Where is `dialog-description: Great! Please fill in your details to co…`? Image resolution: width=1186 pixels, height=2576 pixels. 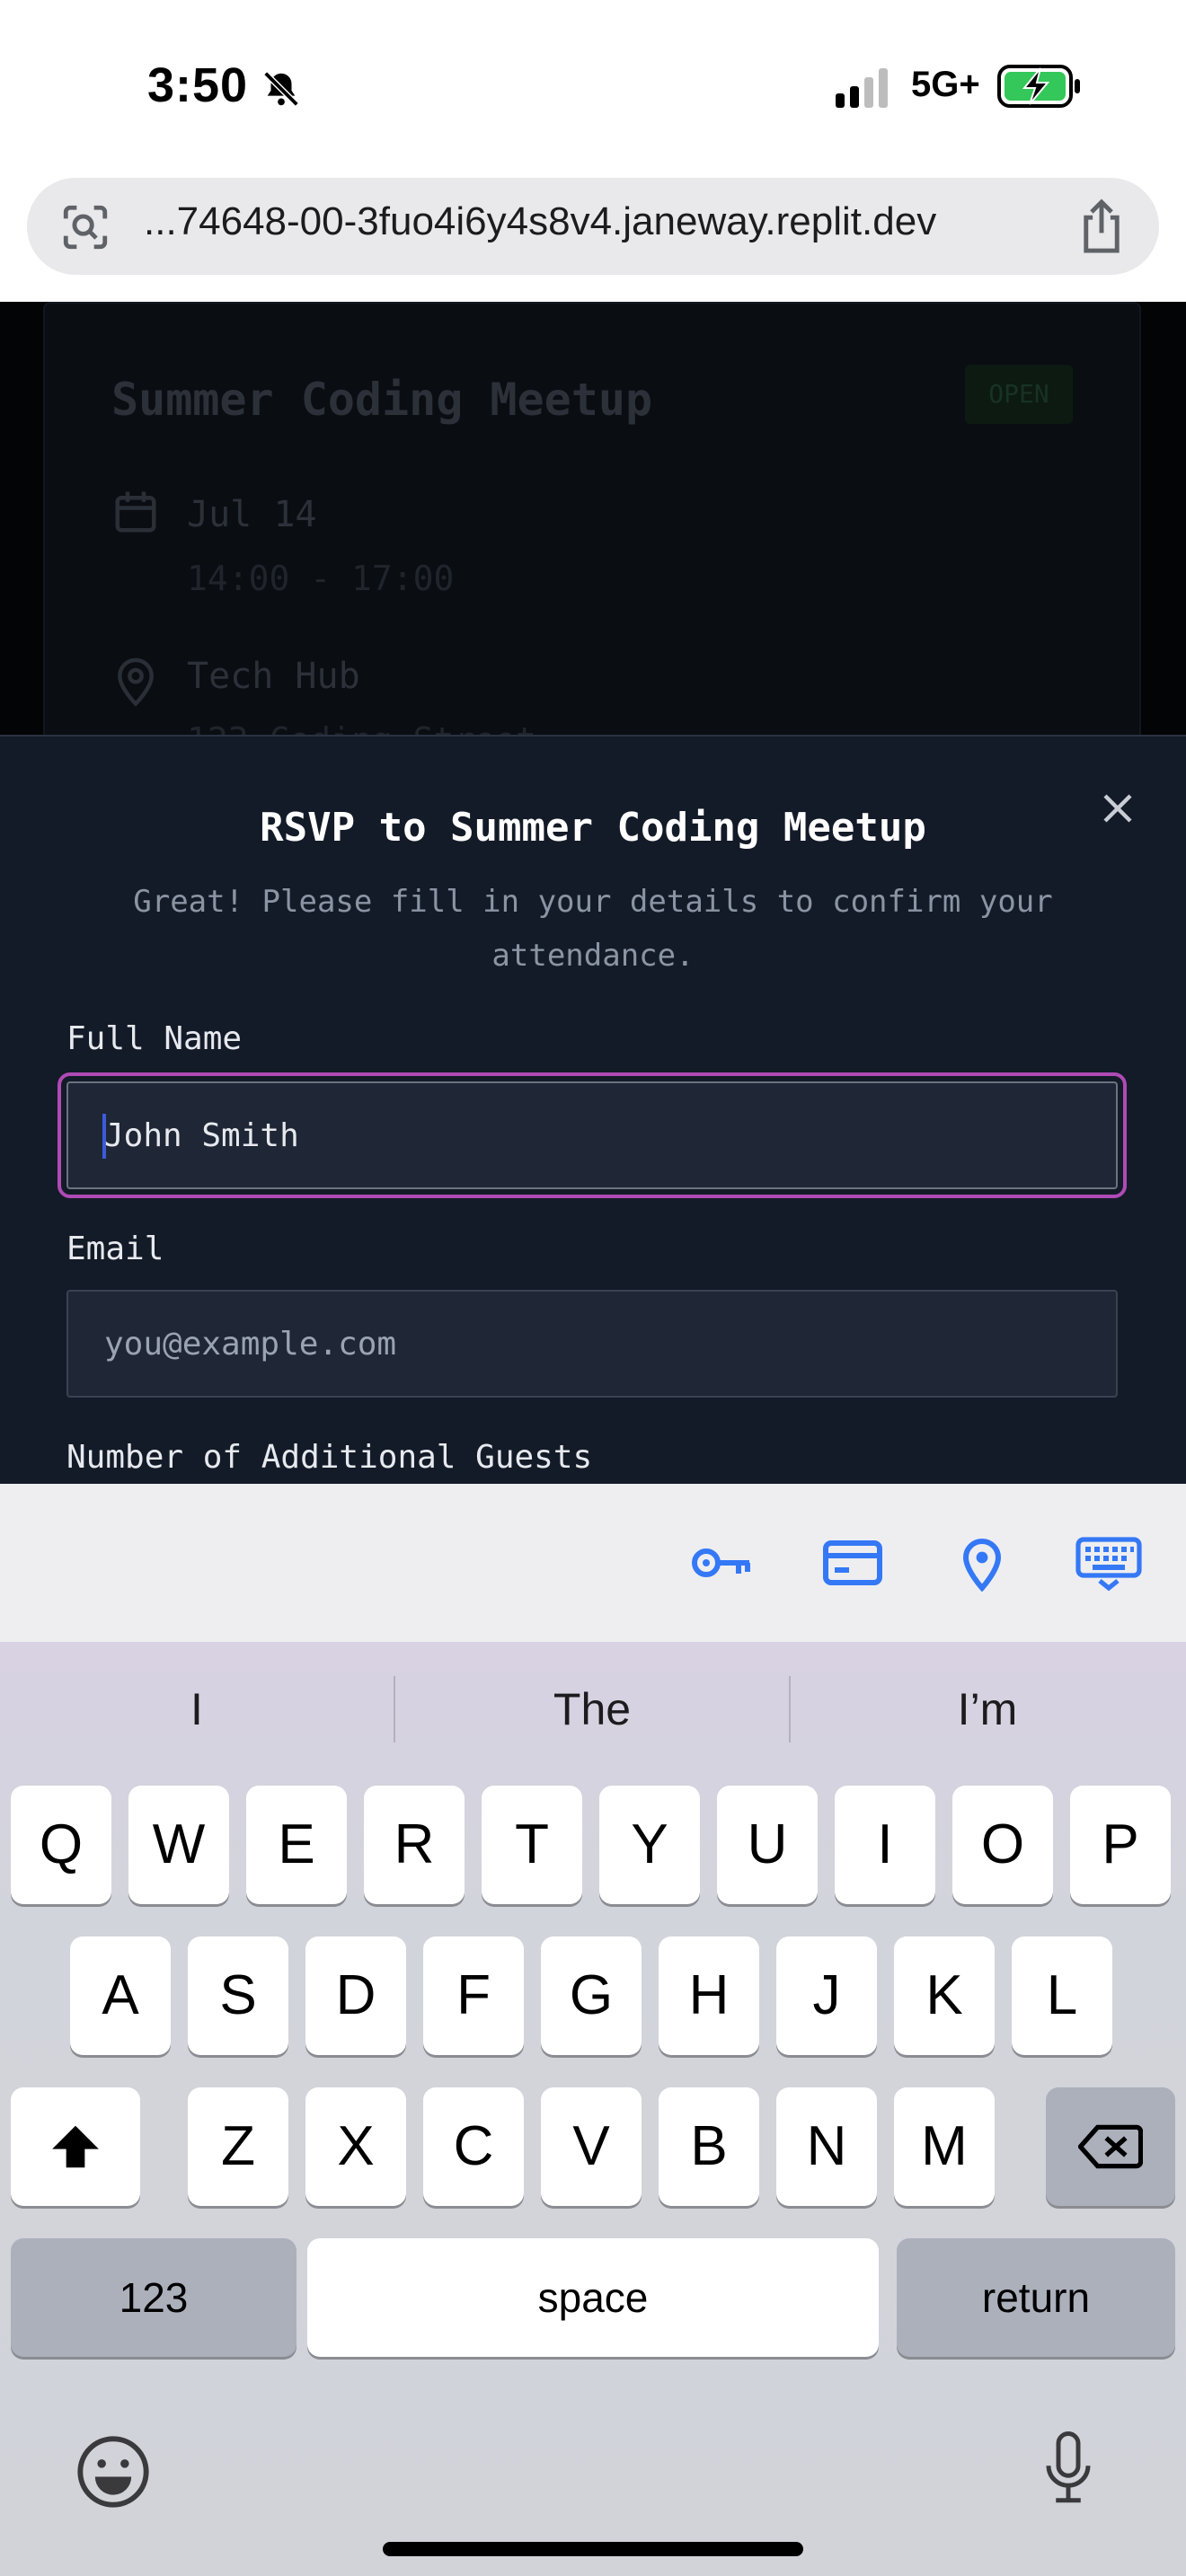 dialog-description: Great! Please fill in your details to co… is located at coordinates (593, 929).